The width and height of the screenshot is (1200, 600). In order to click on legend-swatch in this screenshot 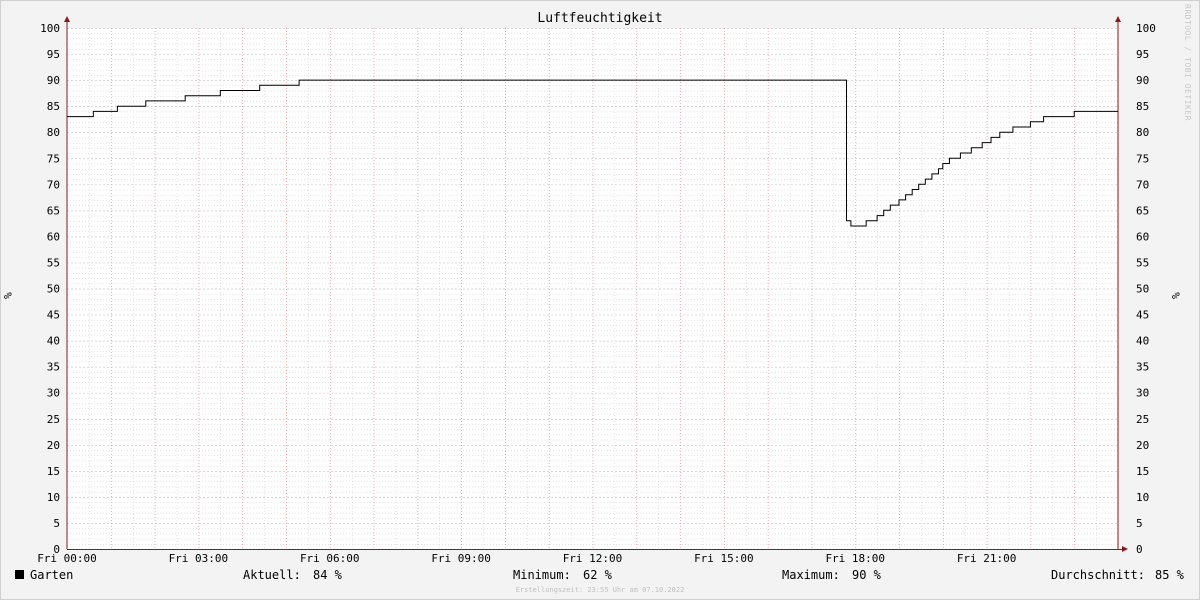, I will do `click(19, 574)`.